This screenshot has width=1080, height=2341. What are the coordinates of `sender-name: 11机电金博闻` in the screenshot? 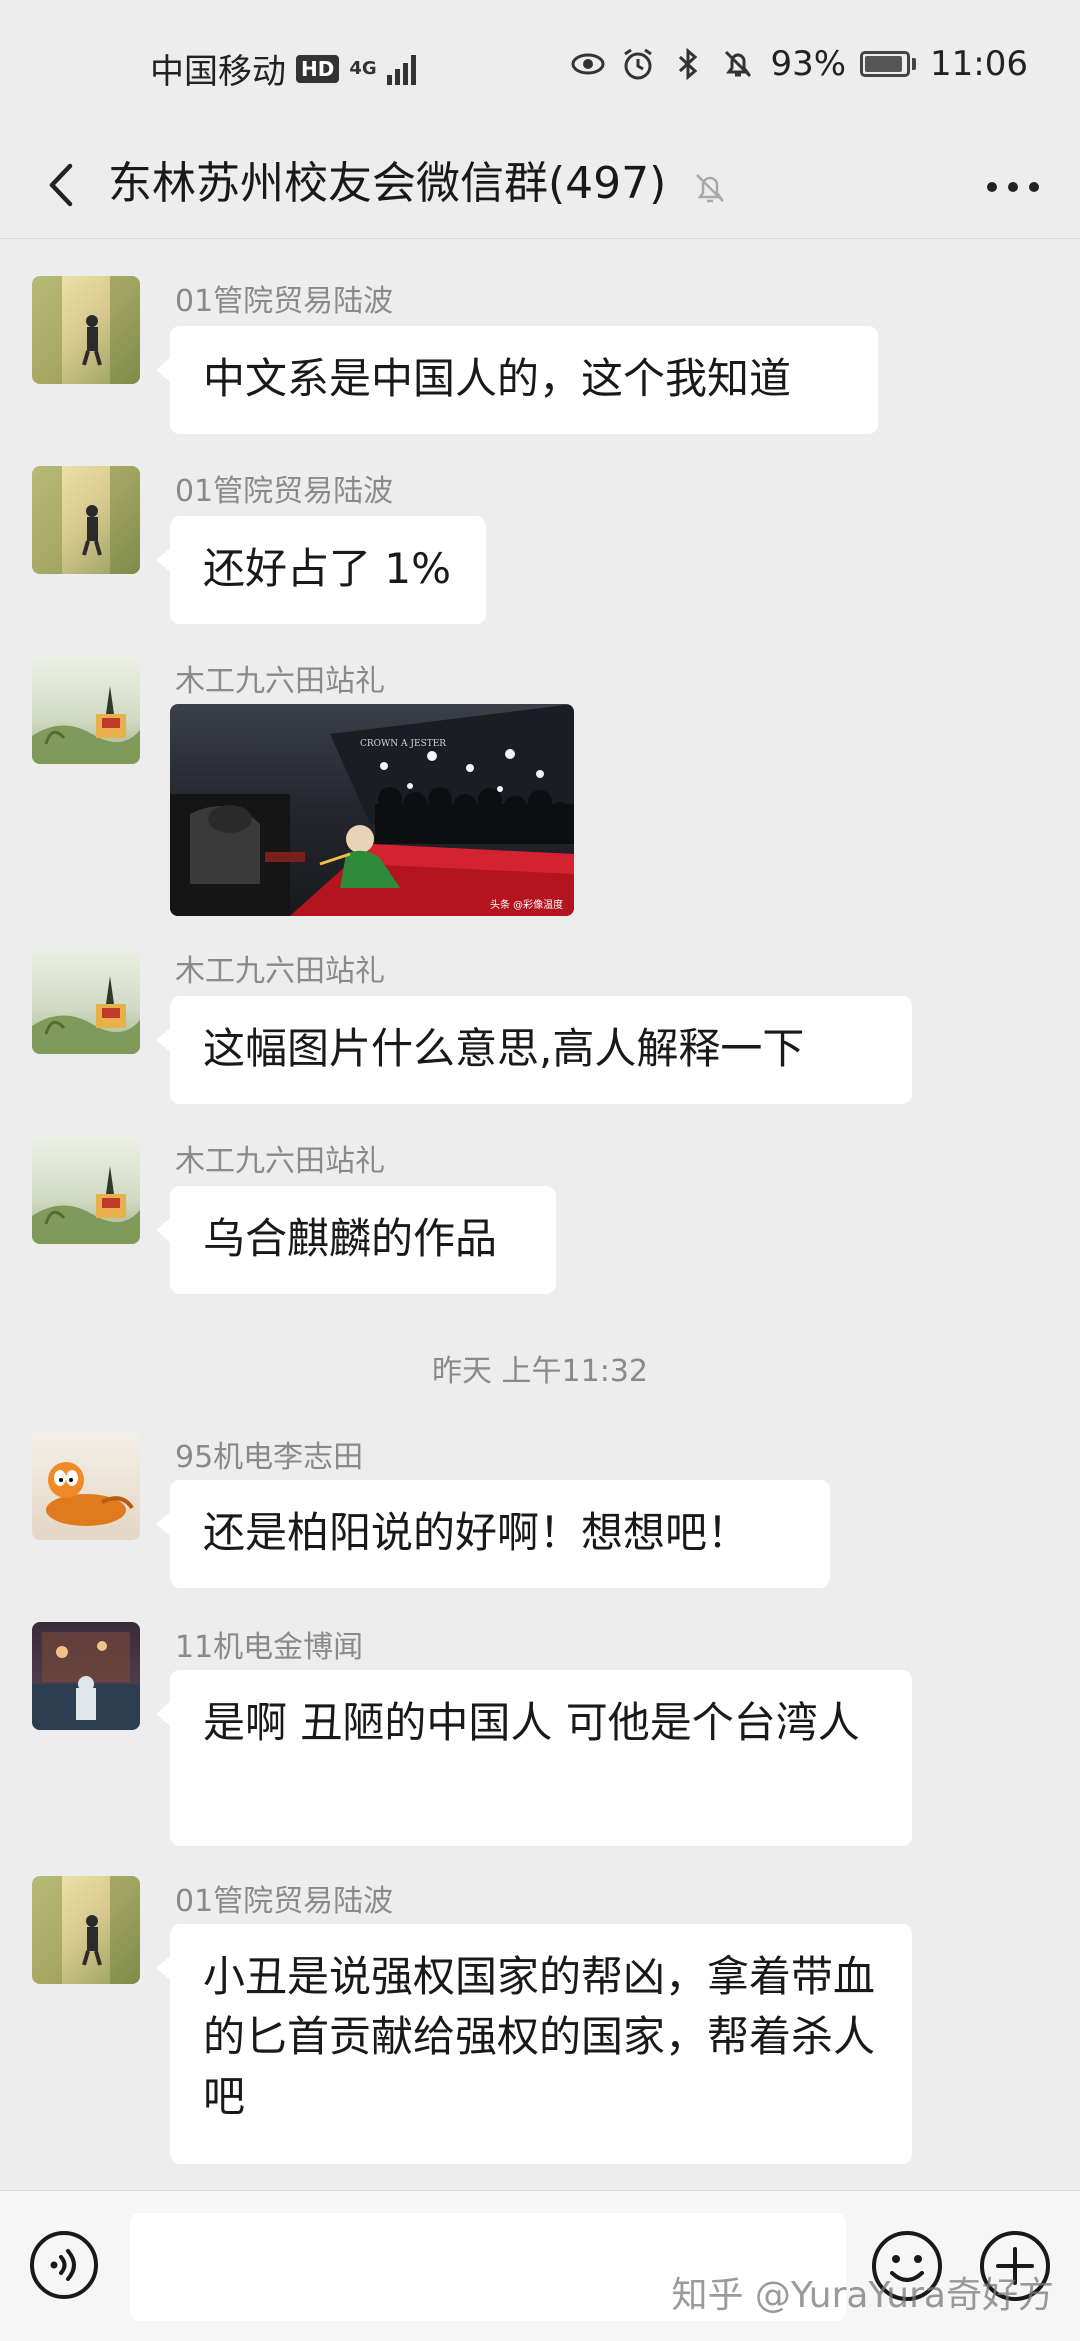 It's located at (269, 1647).